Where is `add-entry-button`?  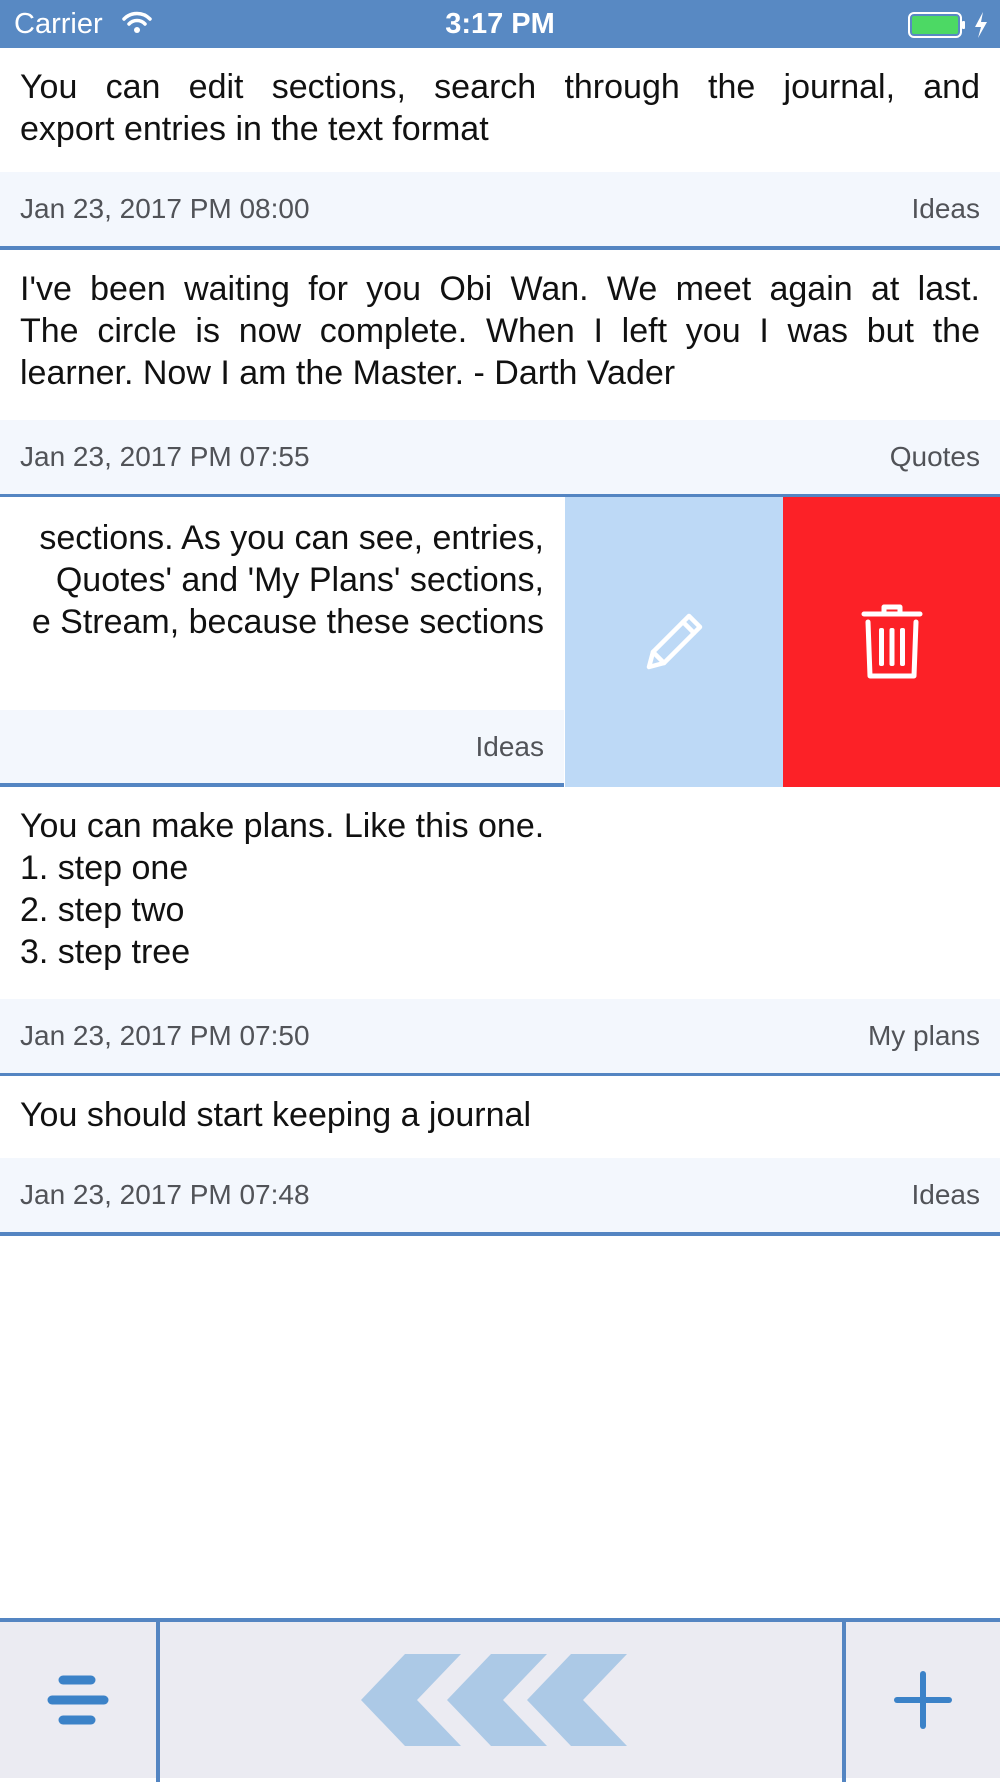
add-entry-button is located at coordinates (923, 1700).